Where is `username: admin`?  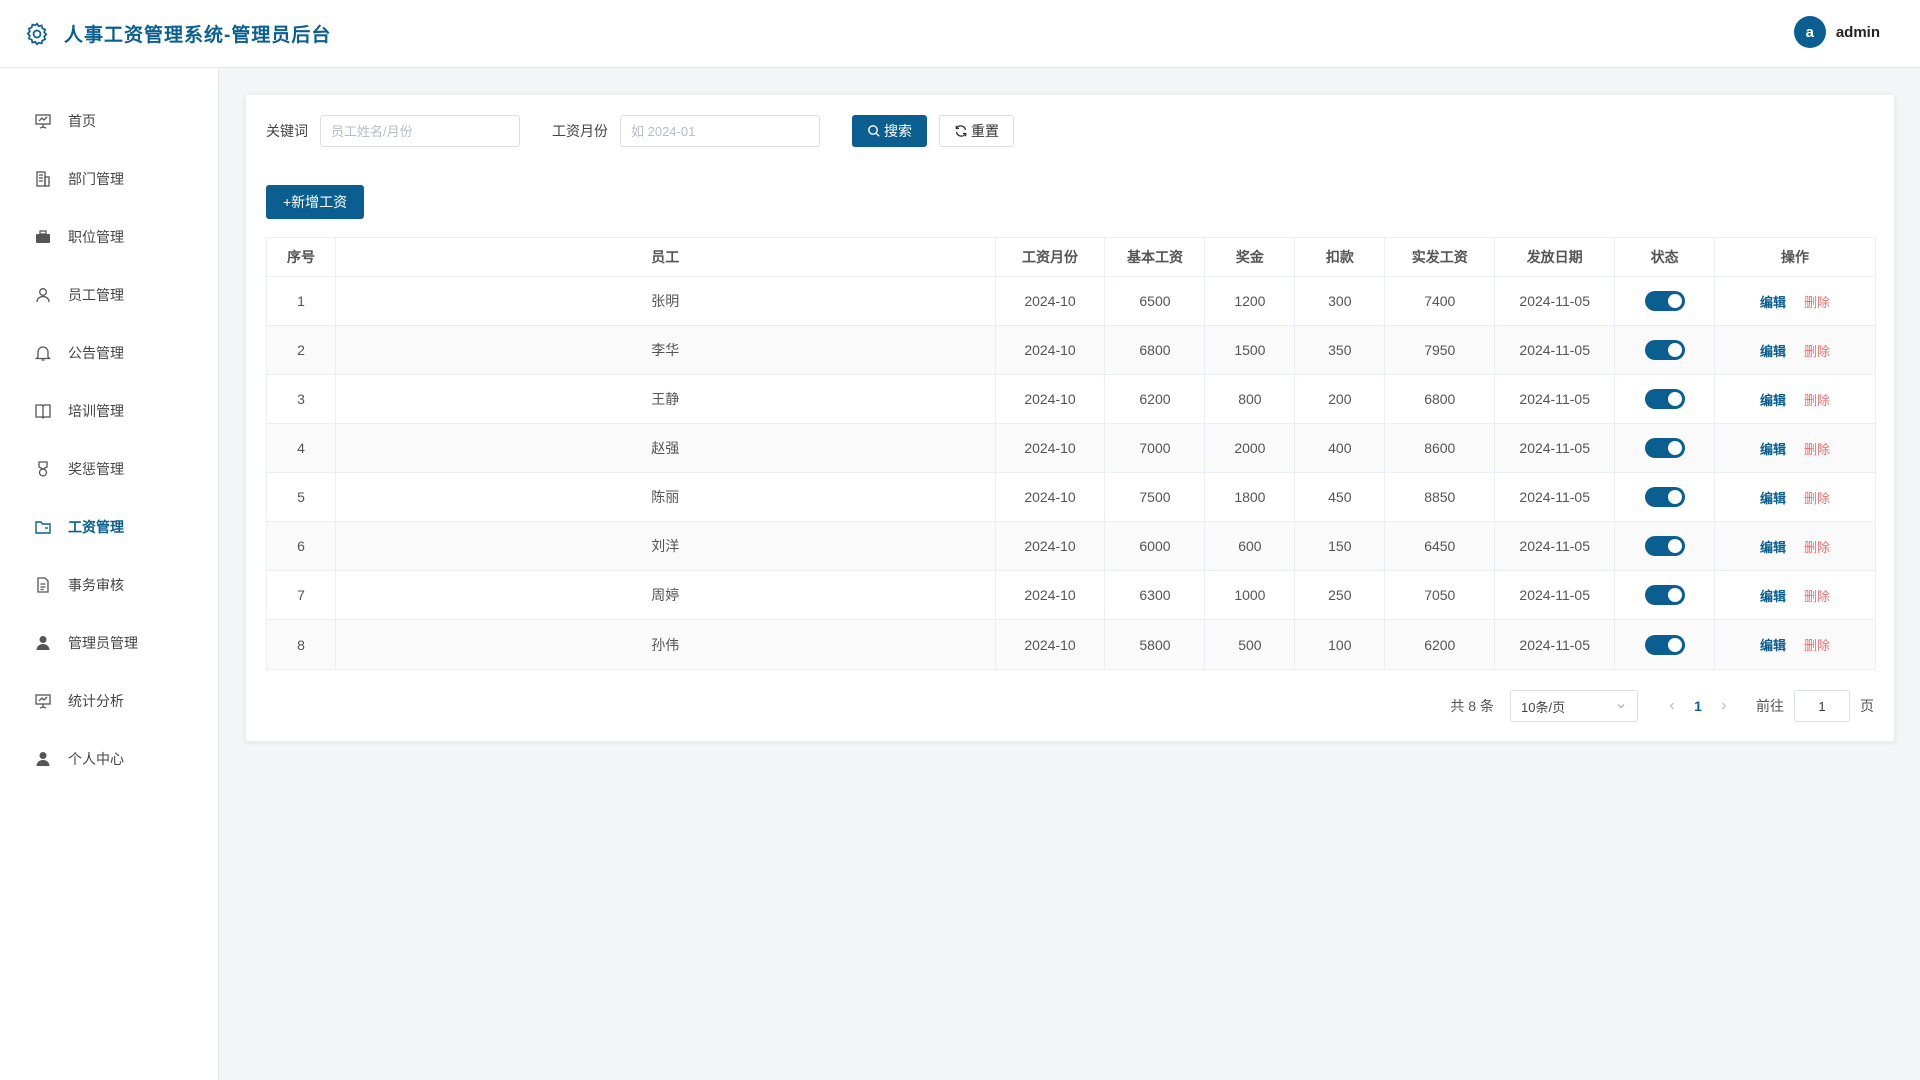 username: admin is located at coordinates (1858, 32).